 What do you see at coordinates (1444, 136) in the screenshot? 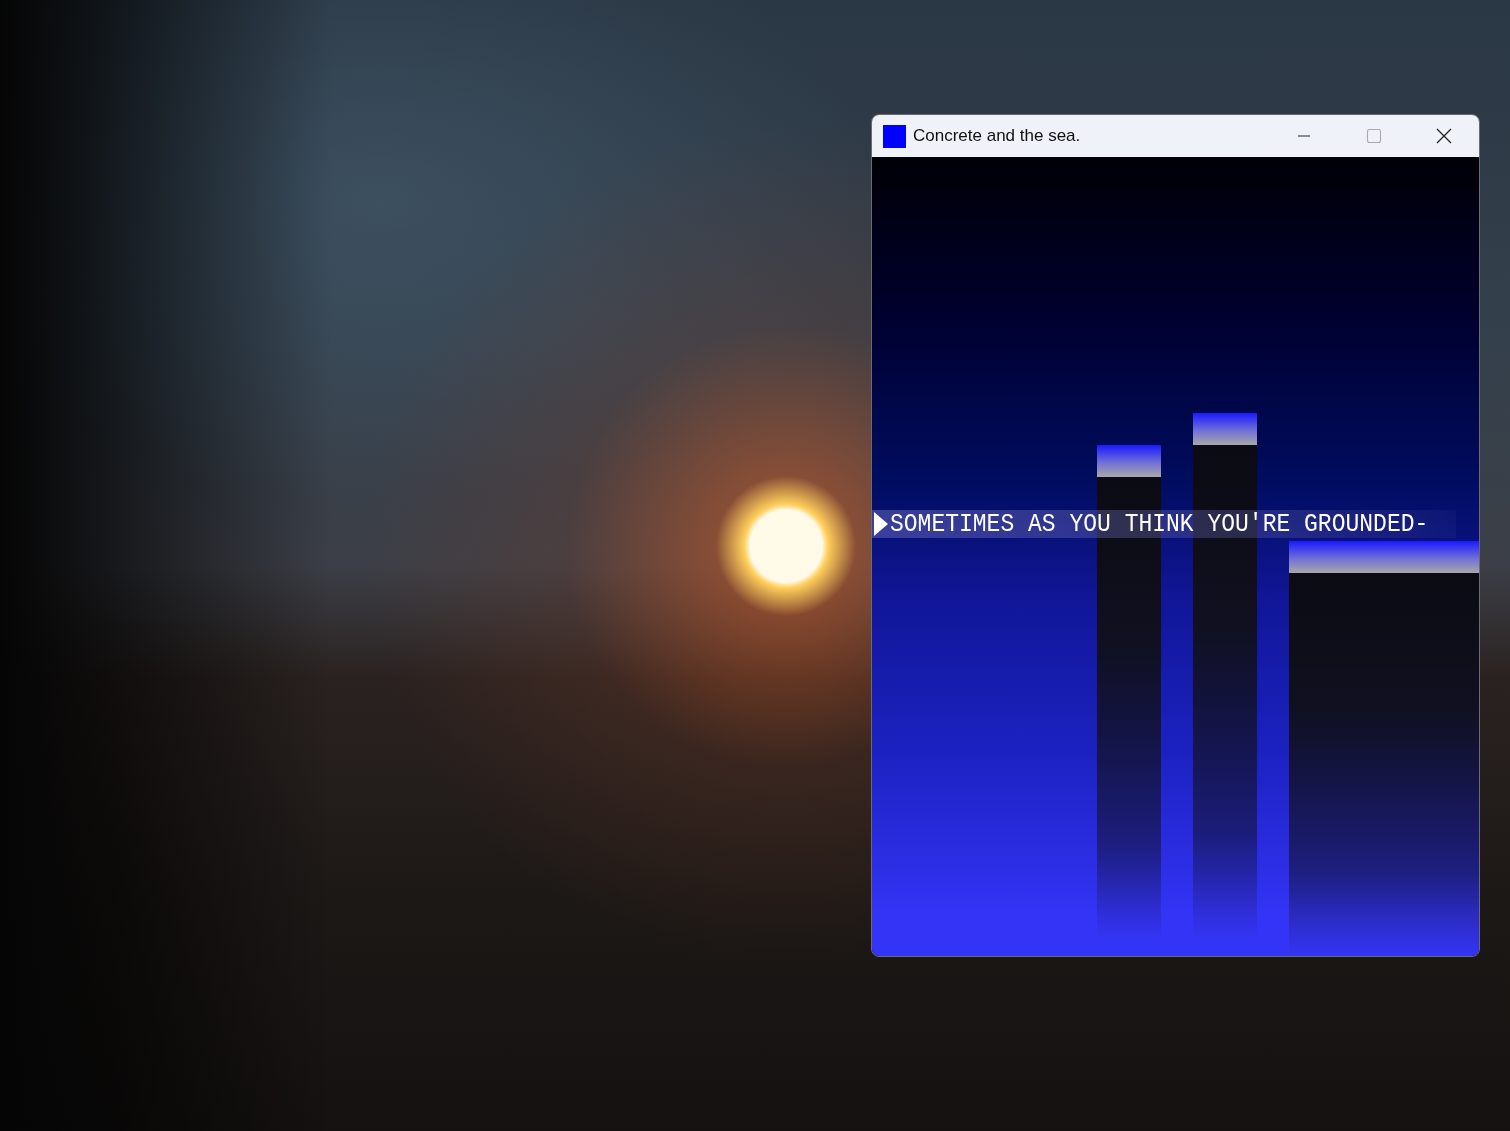
I see `close-icon` at bounding box center [1444, 136].